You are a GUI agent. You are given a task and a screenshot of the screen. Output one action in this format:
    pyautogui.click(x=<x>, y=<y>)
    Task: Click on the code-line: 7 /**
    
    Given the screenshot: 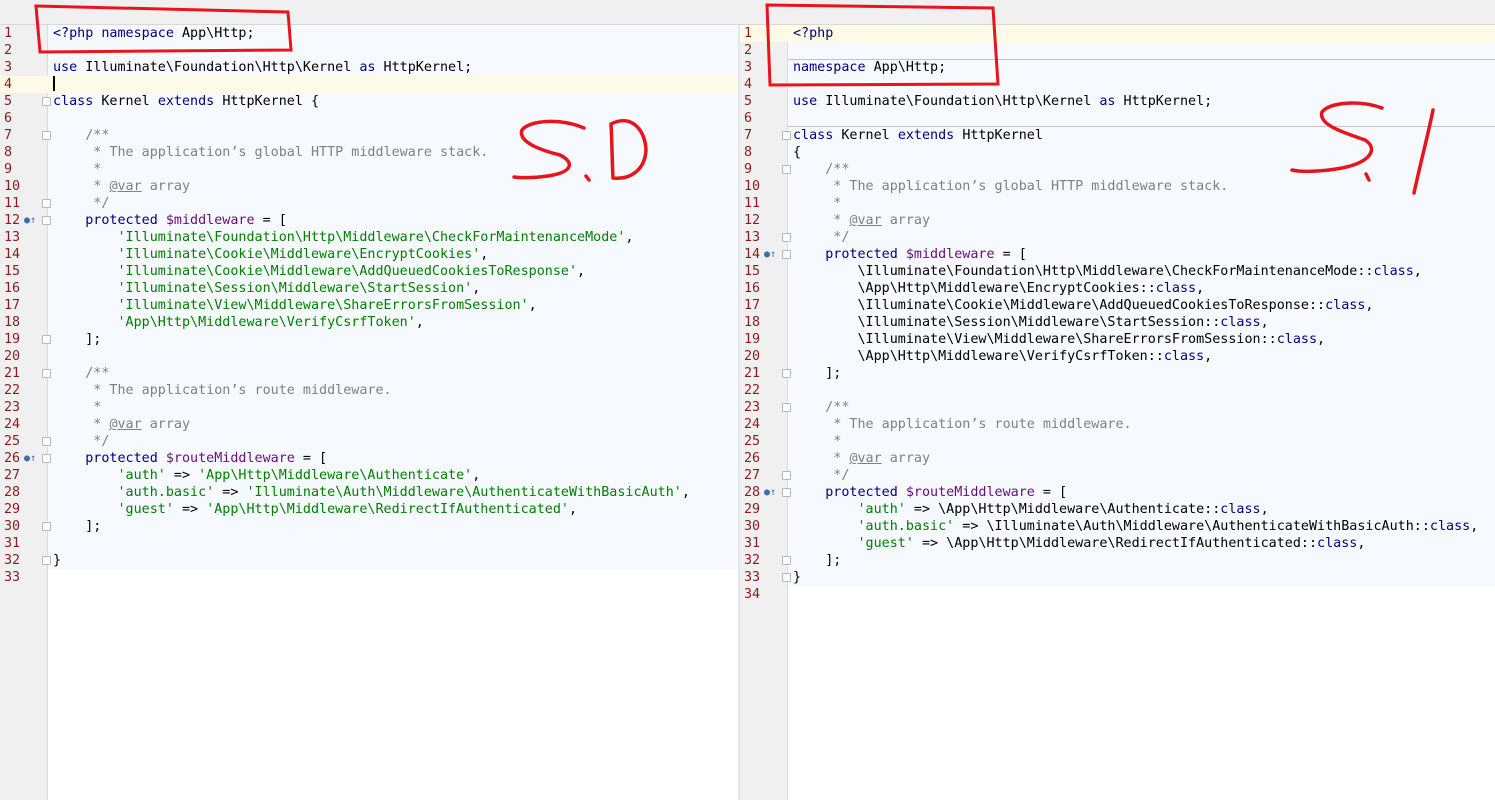 What is the action you would take?
    pyautogui.click(x=369, y=135)
    